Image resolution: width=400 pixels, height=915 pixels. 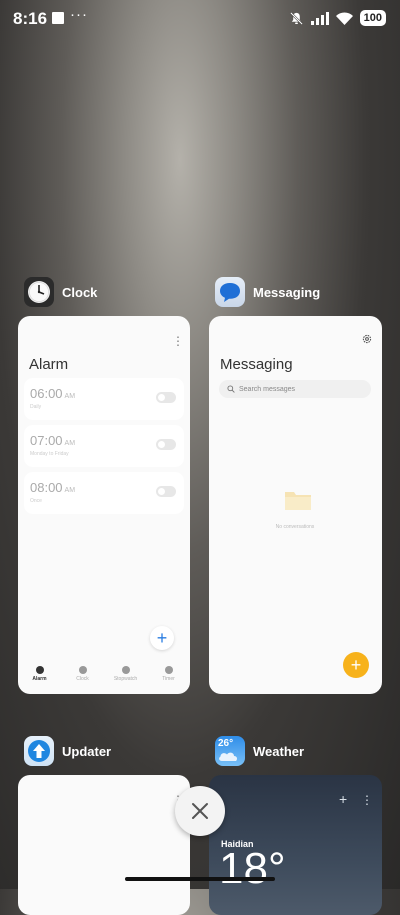 What do you see at coordinates (230, 751) in the screenshot?
I see `weather-icon: 26°` at bounding box center [230, 751].